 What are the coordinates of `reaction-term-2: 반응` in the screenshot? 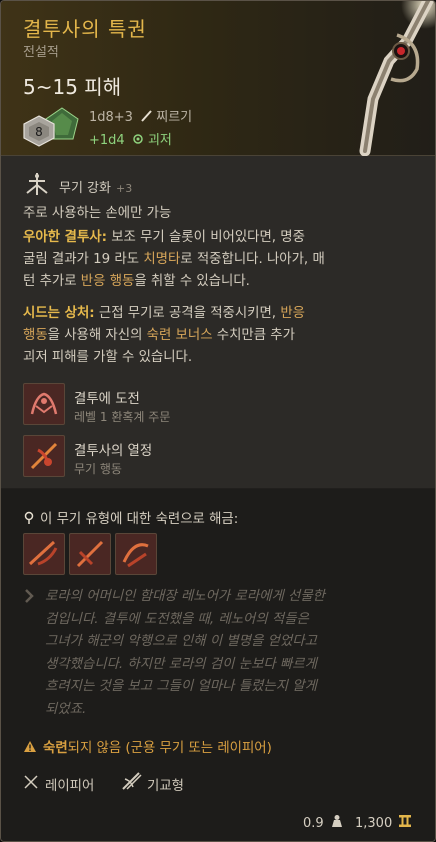 It's located at (292, 313).